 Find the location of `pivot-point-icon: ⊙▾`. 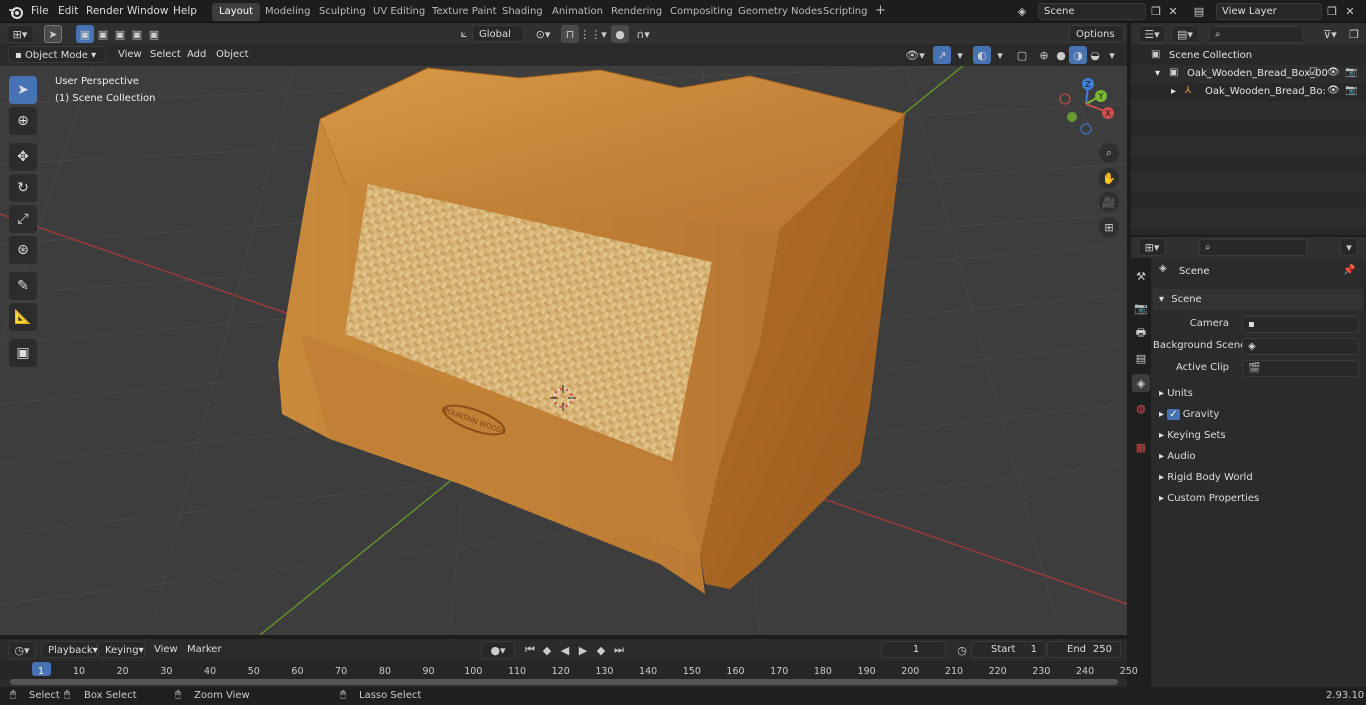

pivot-point-icon: ⊙▾ is located at coordinates (543, 34).